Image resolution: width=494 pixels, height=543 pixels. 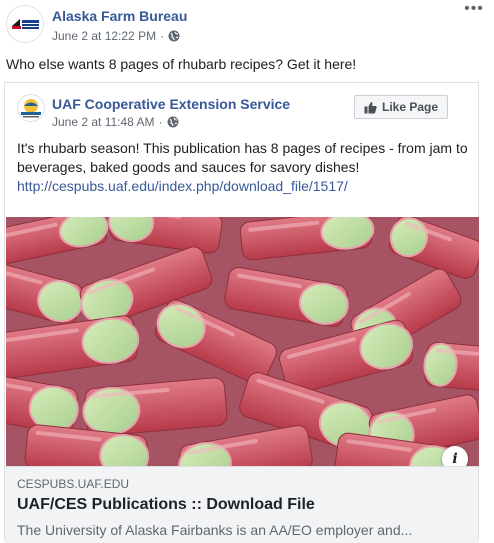 What do you see at coordinates (474, 12) in the screenshot?
I see `more-options-icon: •••` at bounding box center [474, 12].